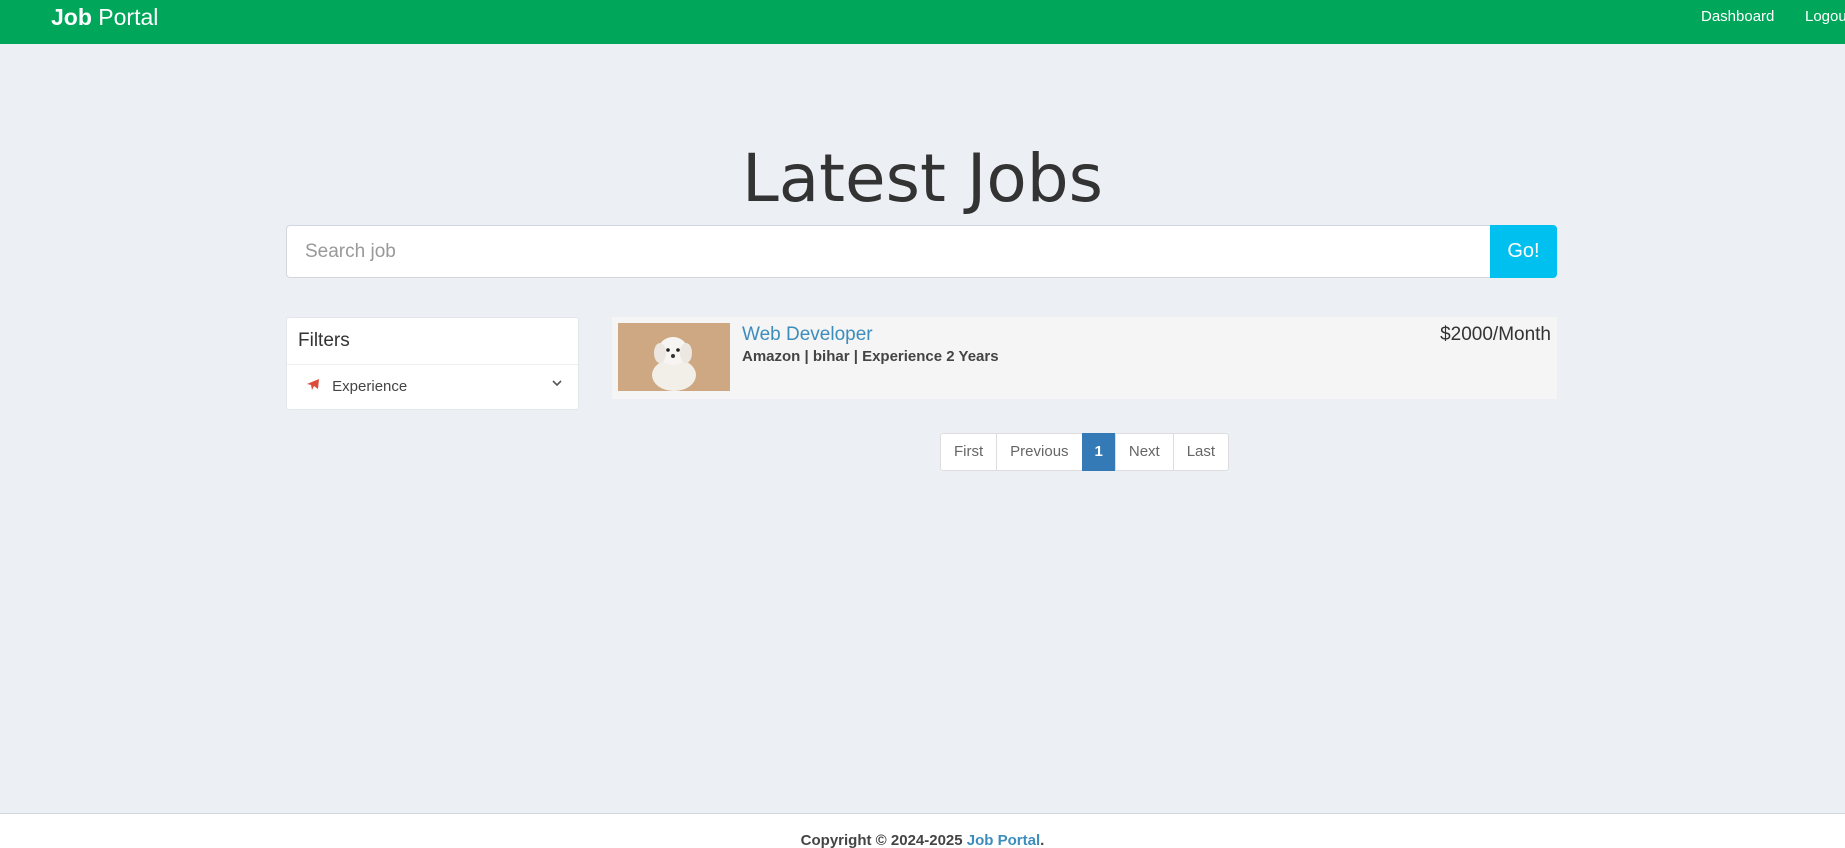 The width and height of the screenshot is (1845, 848). I want to click on brand-bold: Job, so click(71, 17).